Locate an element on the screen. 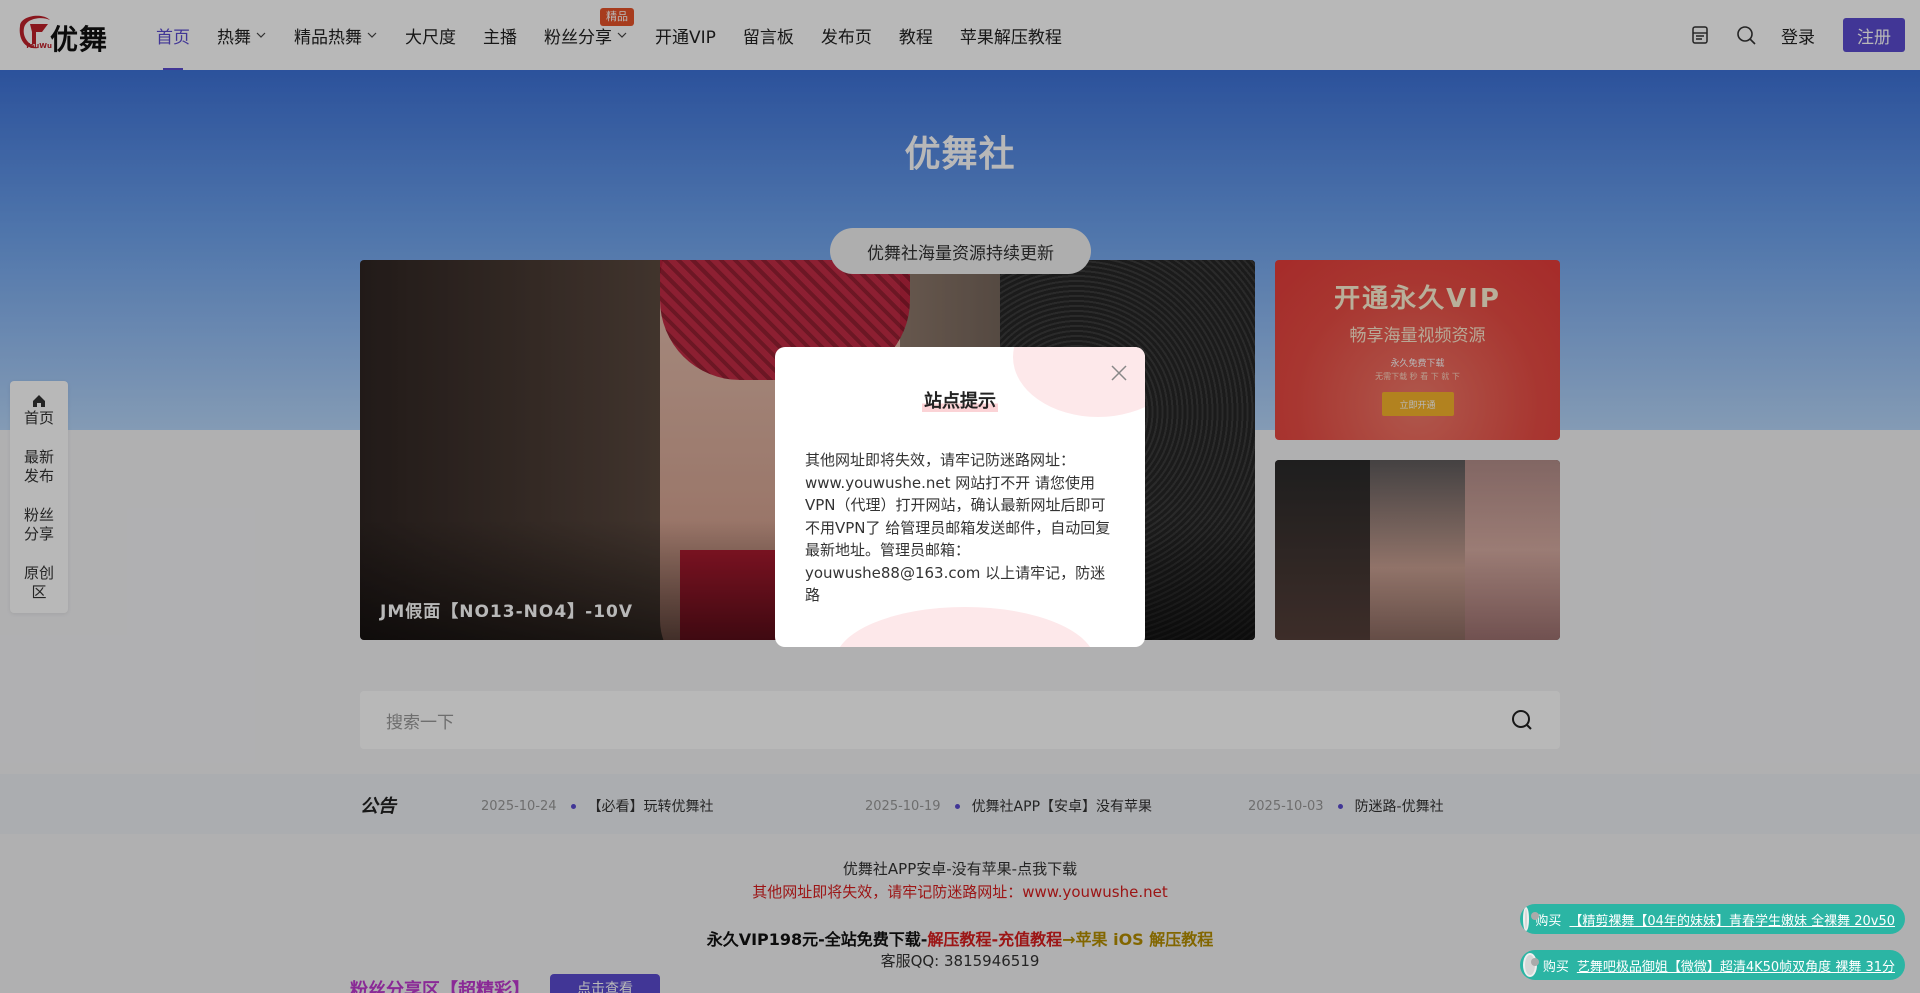 The height and width of the screenshot is (993, 1920). toast-item-link: 艺舞吧极品御姐【微微】超清4K50帧双角度 裸舞 31分 is located at coordinates (1736, 965).